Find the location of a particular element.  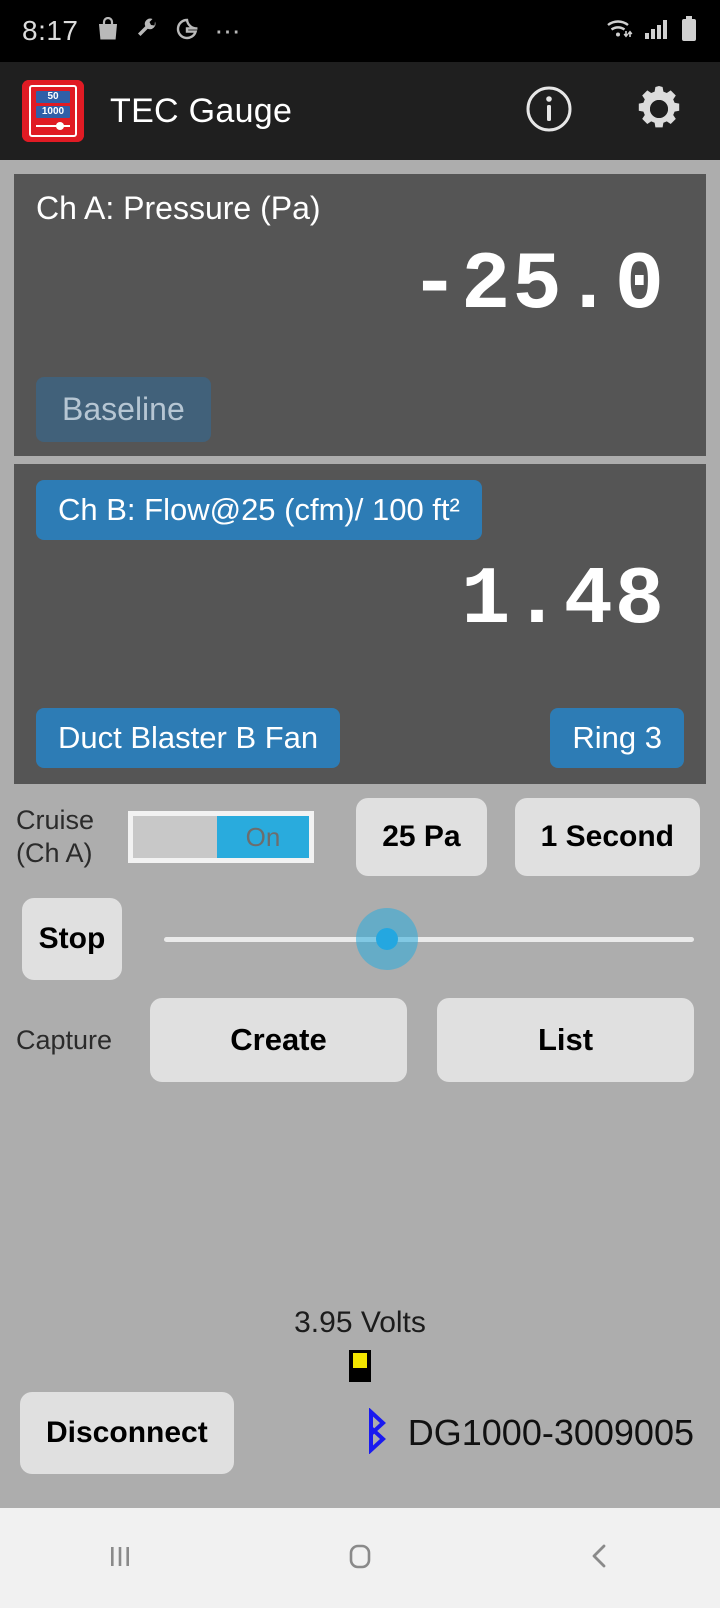

status-system-icons is located at coordinates (651, 31).